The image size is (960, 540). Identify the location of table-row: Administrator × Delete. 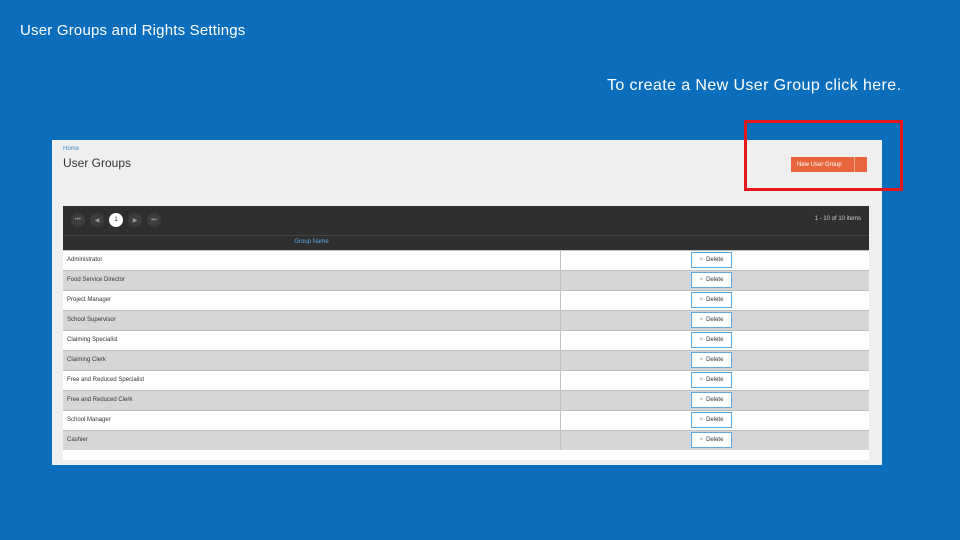
(466, 260).